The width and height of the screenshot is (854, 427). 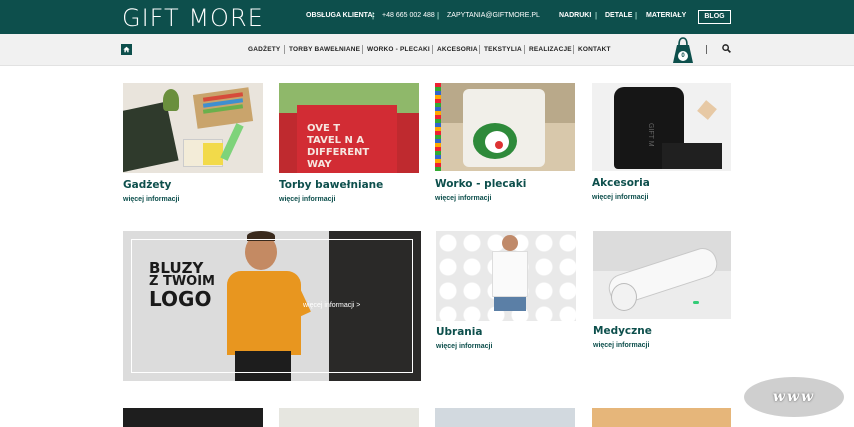 What do you see at coordinates (493, 15) in the screenshot?
I see `email-link: ZAPYTANIA@GIFTMORE.PL` at bounding box center [493, 15].